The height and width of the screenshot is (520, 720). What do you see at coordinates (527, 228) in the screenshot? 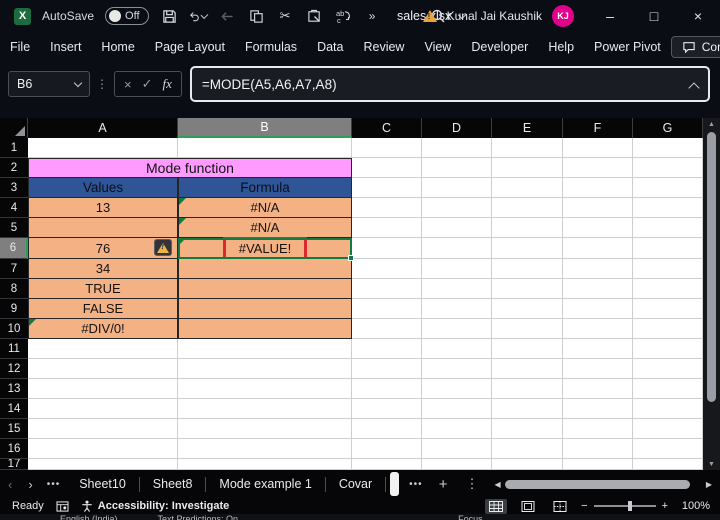
I see `cell-E5` at bounding box center [527, 228].